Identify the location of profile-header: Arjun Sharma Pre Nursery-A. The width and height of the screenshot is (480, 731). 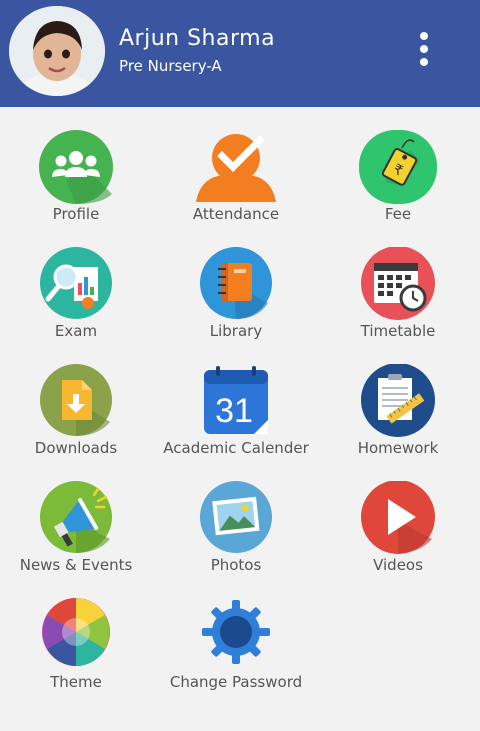
(240, 53).